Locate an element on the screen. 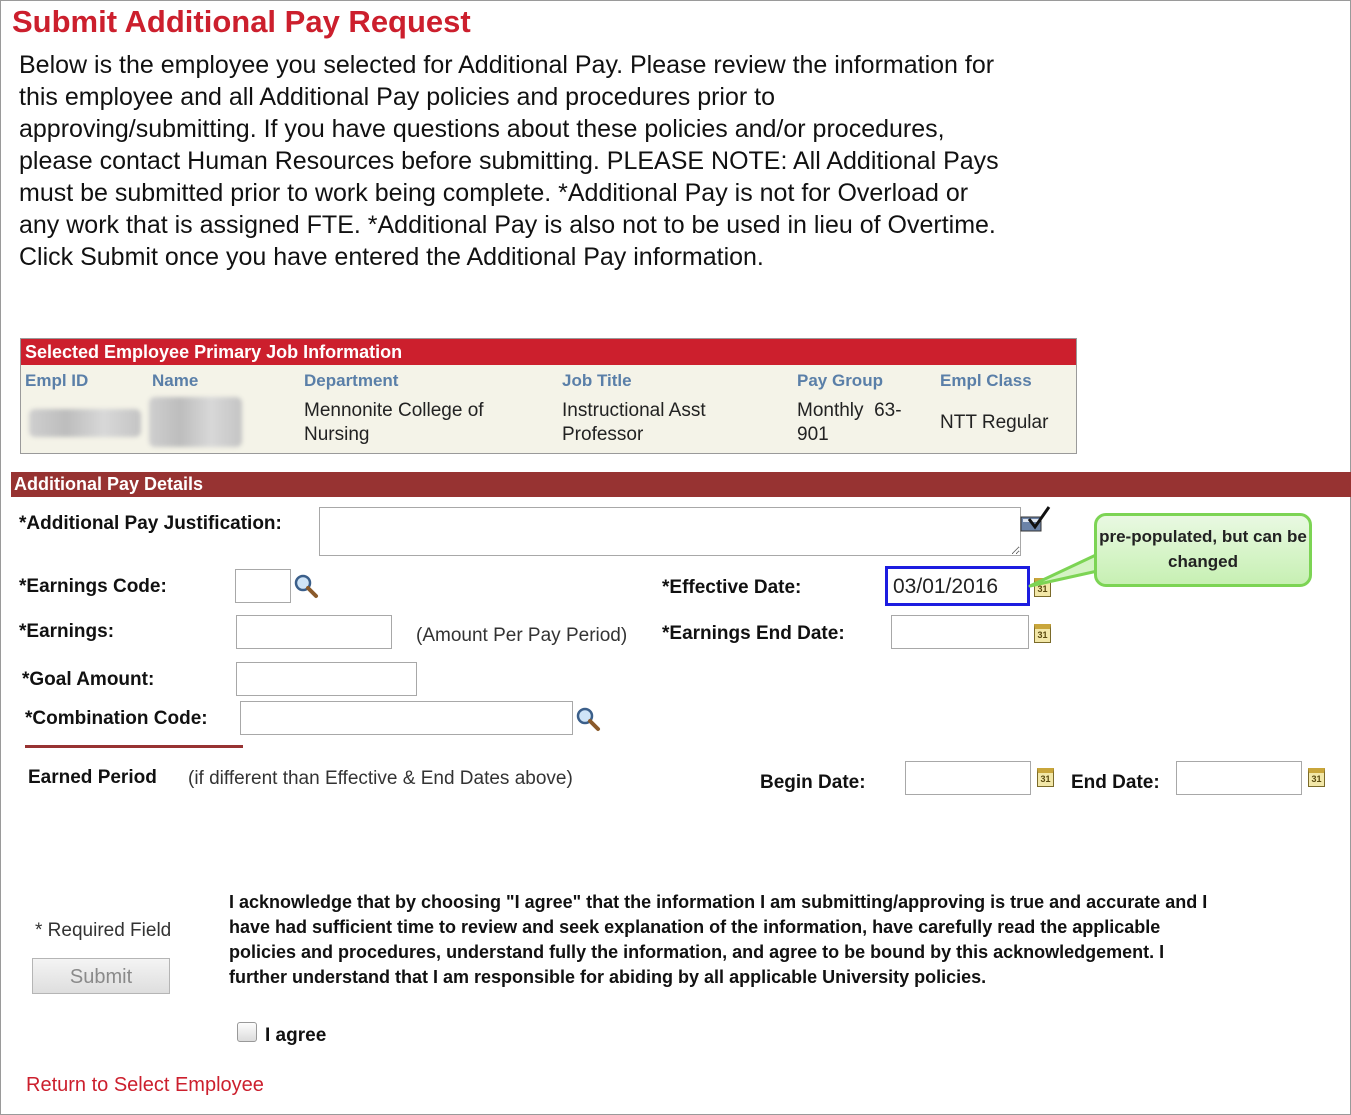 The width and height of the screenshot is (1351, 1115). empl-id-redacted is located at coordinates (85, 423).